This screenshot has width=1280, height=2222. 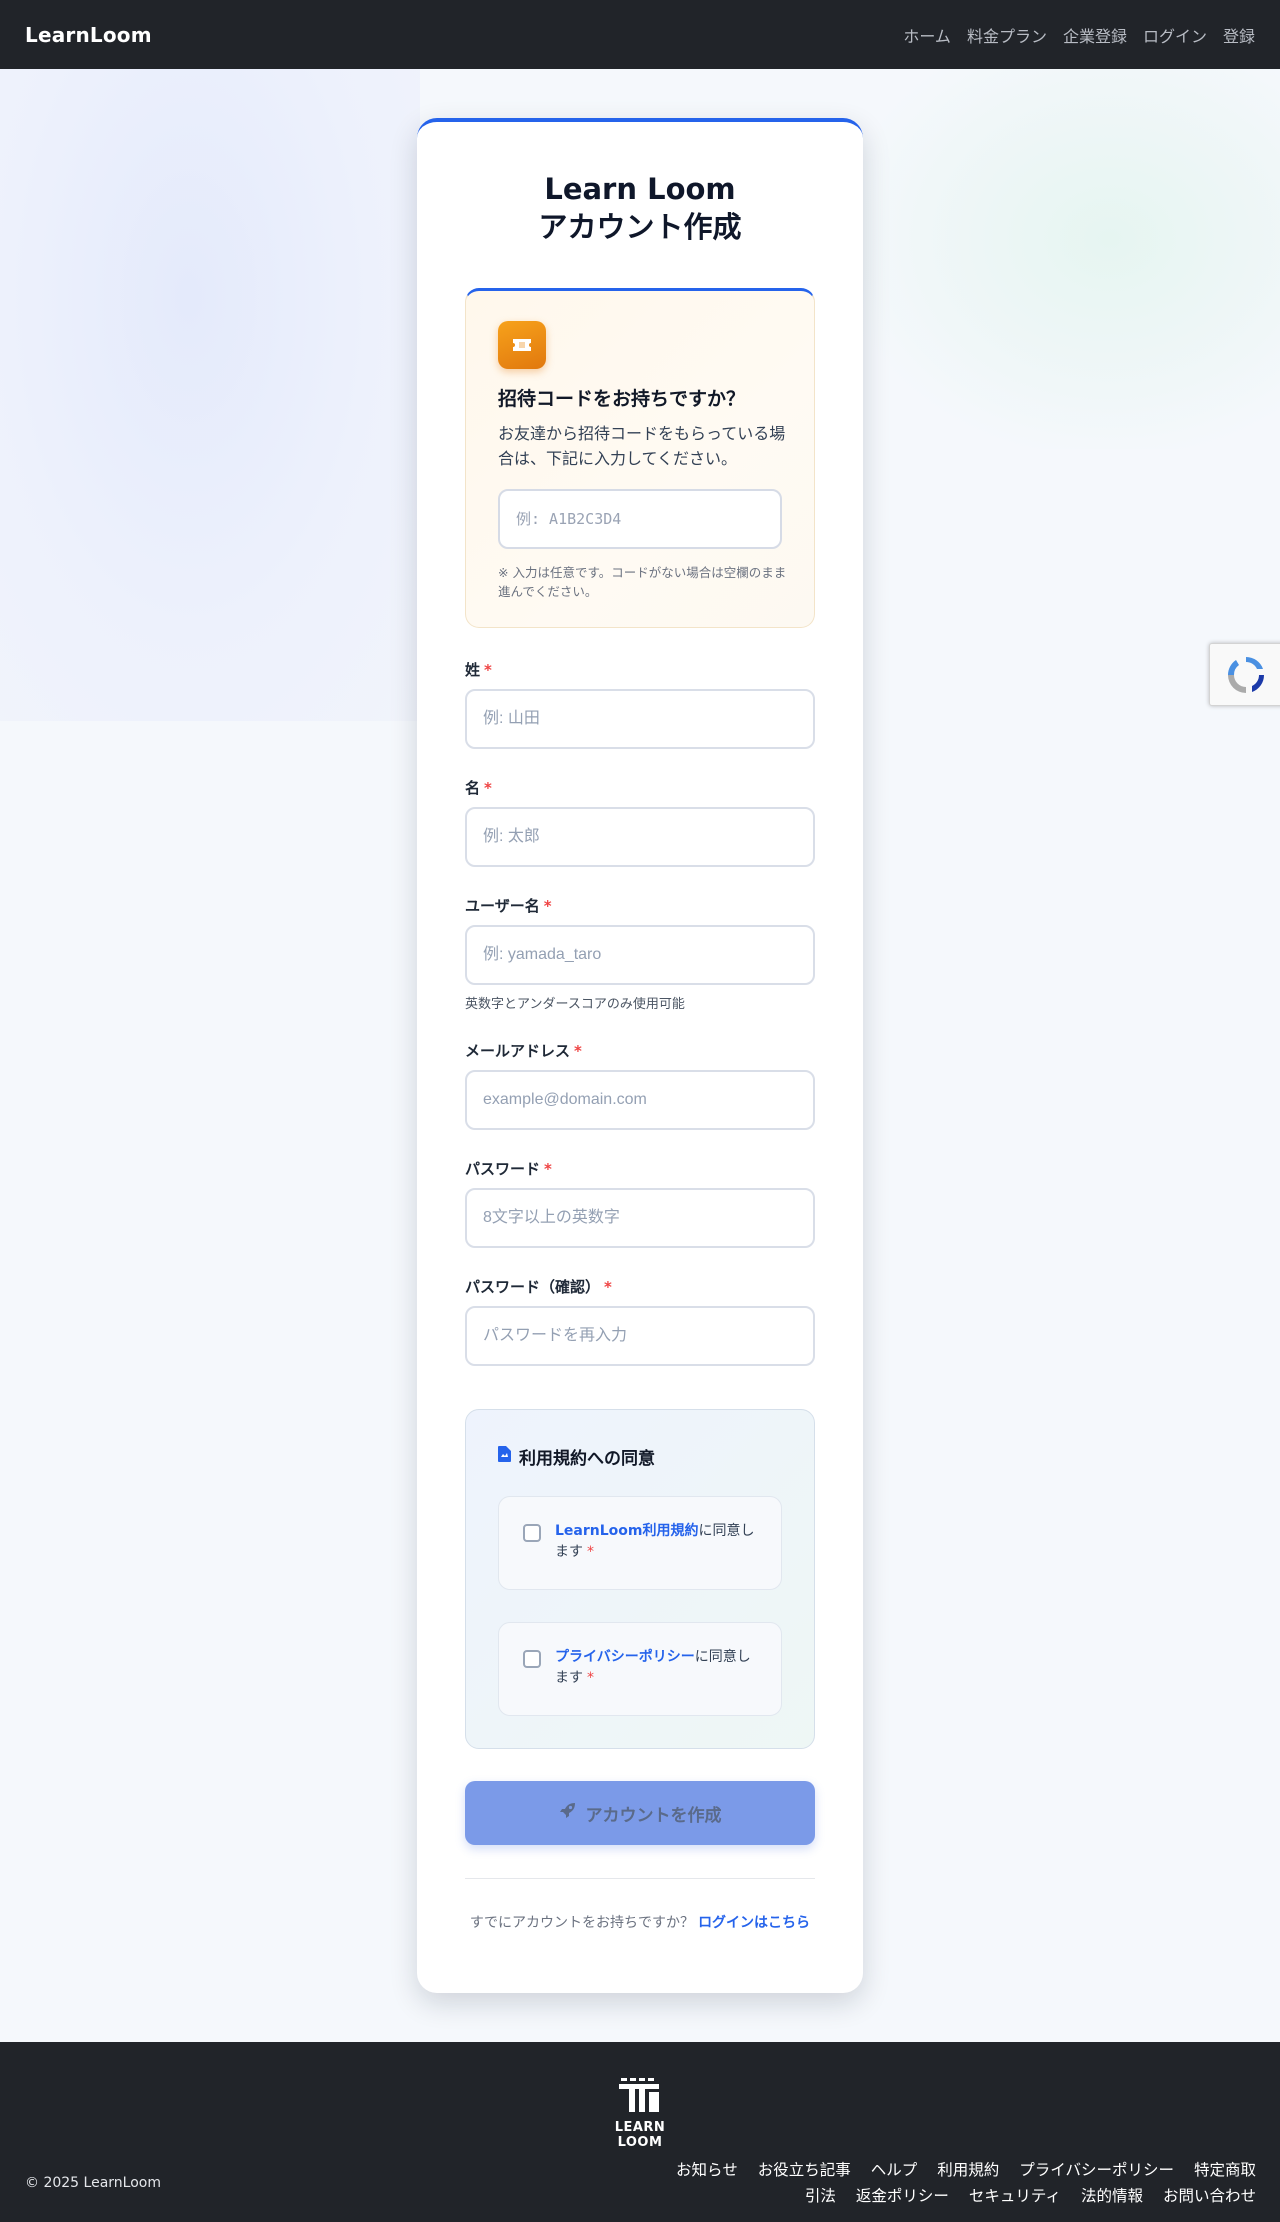 I want to click on nav-signup: 登録, so click(x=1239, y=35).